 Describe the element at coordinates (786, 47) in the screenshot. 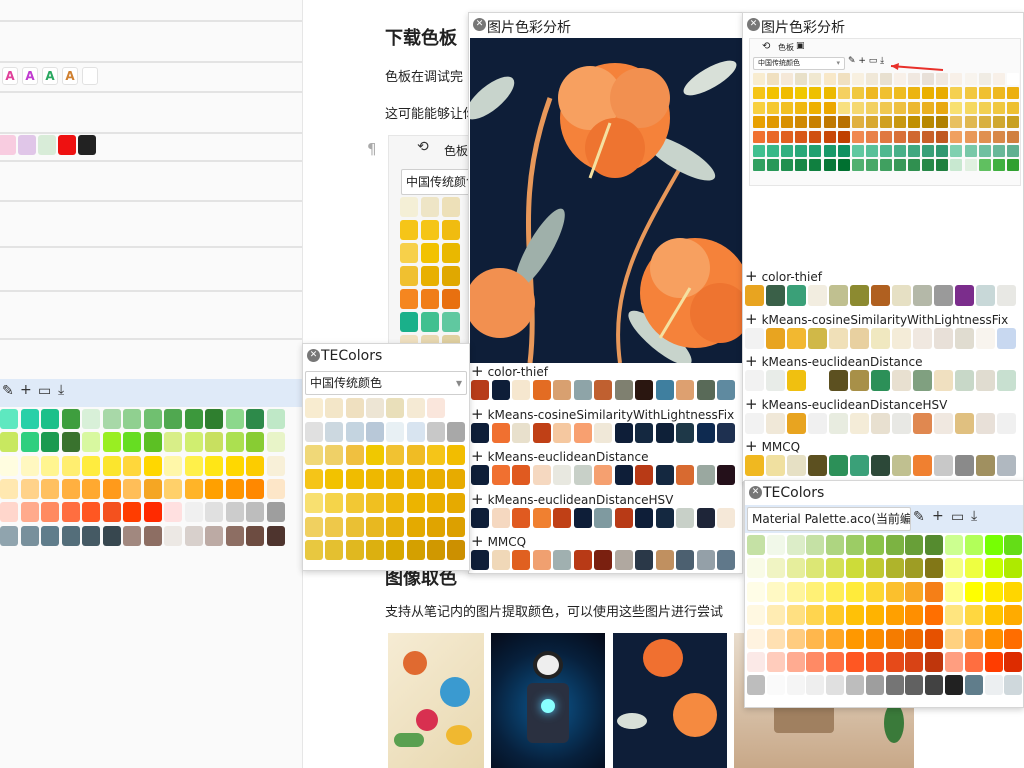

I see `tab-palette: 色板` at that location.